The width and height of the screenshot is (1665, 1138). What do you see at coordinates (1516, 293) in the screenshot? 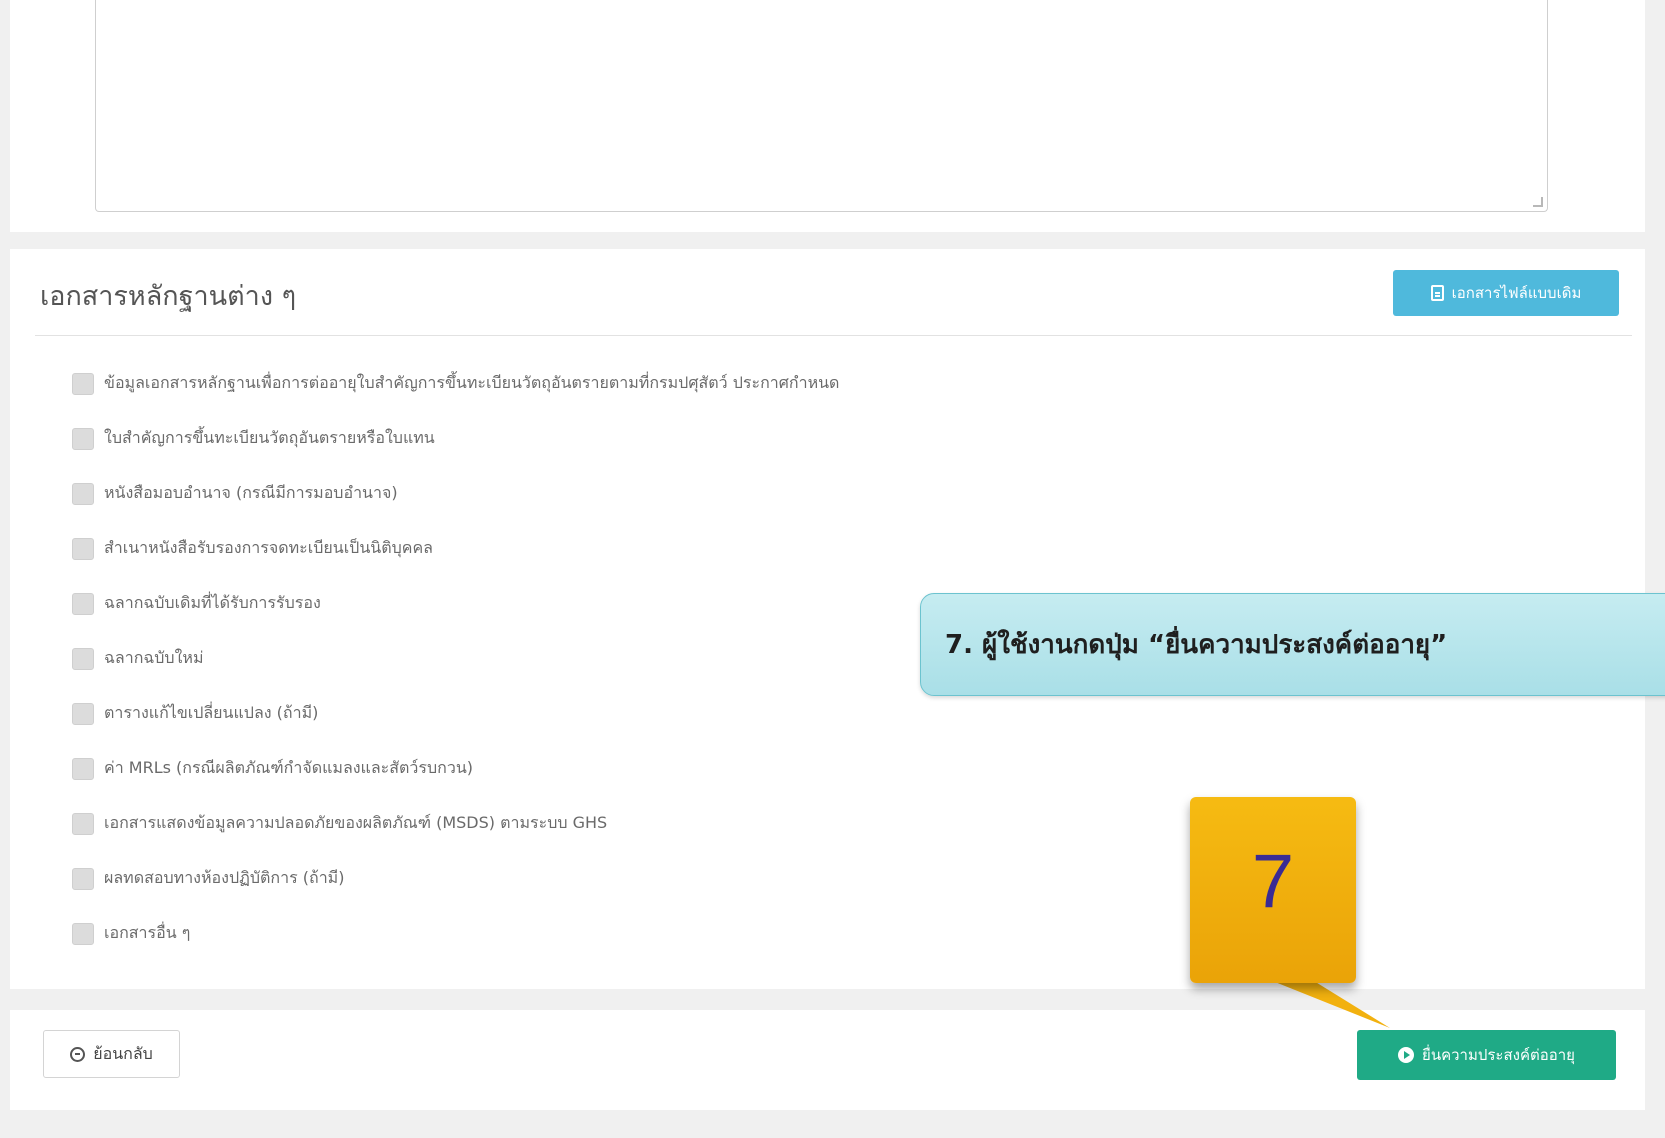
I see `legacy-file-button-label: เอกสารไฟล์แบบเดิม` at bounding box center [1516, 293].